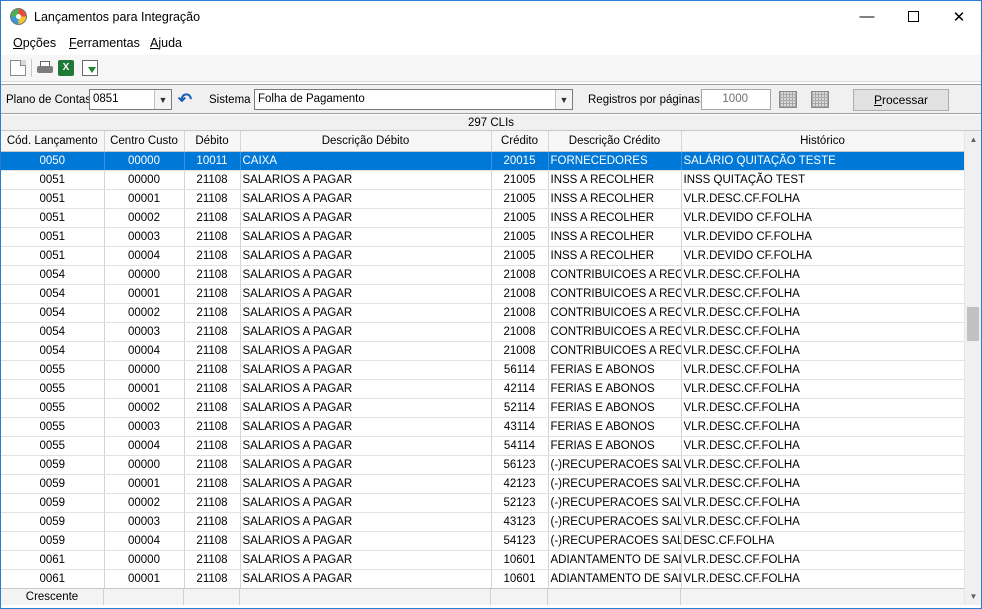  I want to click on table-cell: 42123, so click(520, 484).